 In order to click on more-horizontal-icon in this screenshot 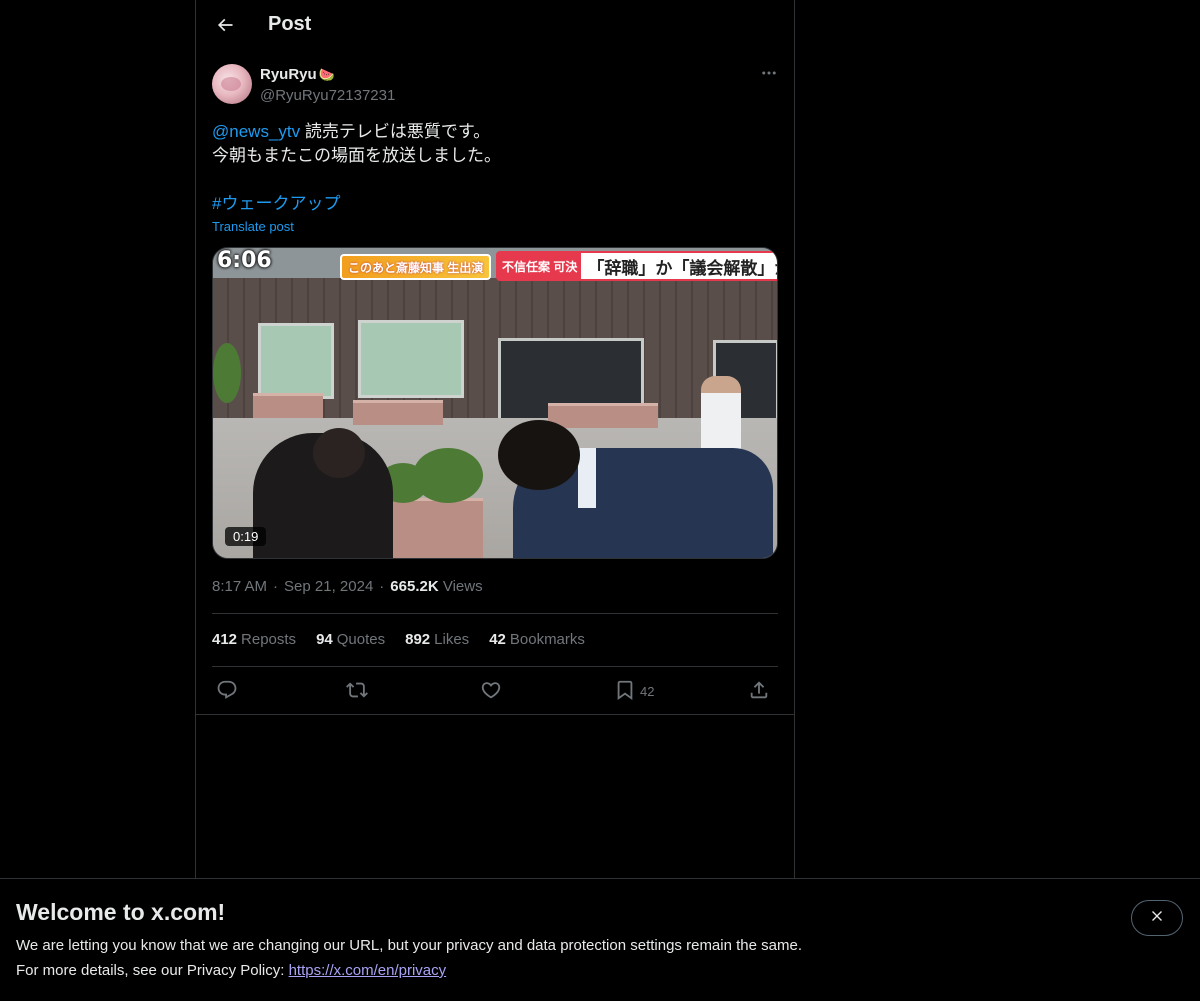, I will do `click(769, 75)`.